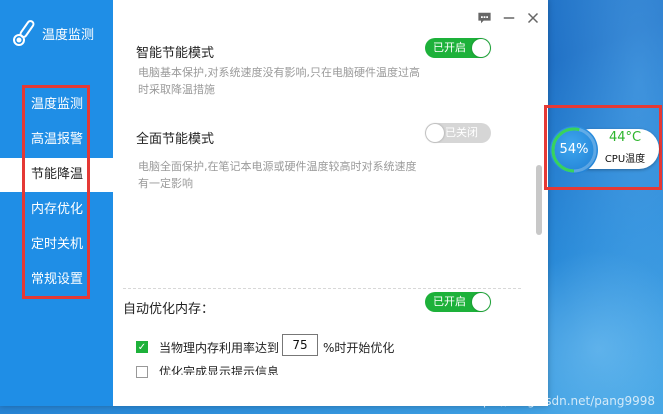 The image size is (663, 414). Describe the element at coordinates (68, 35) in the screenshot. I see `app-title-text: 温度监测` at that location.